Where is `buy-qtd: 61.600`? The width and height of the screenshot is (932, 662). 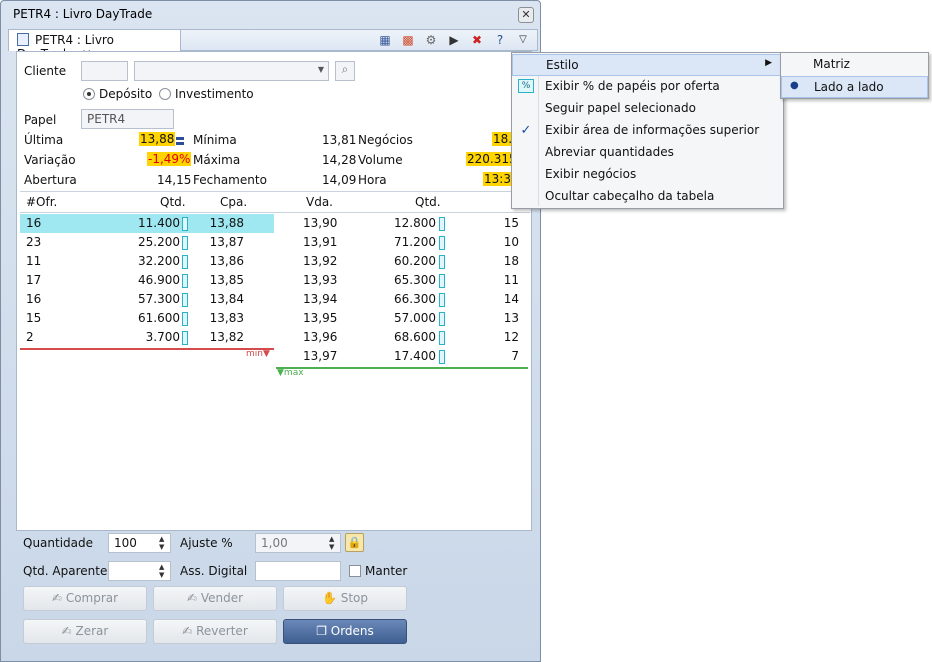
buy-qtd: 61.600 is located at coordinates (159, 318).